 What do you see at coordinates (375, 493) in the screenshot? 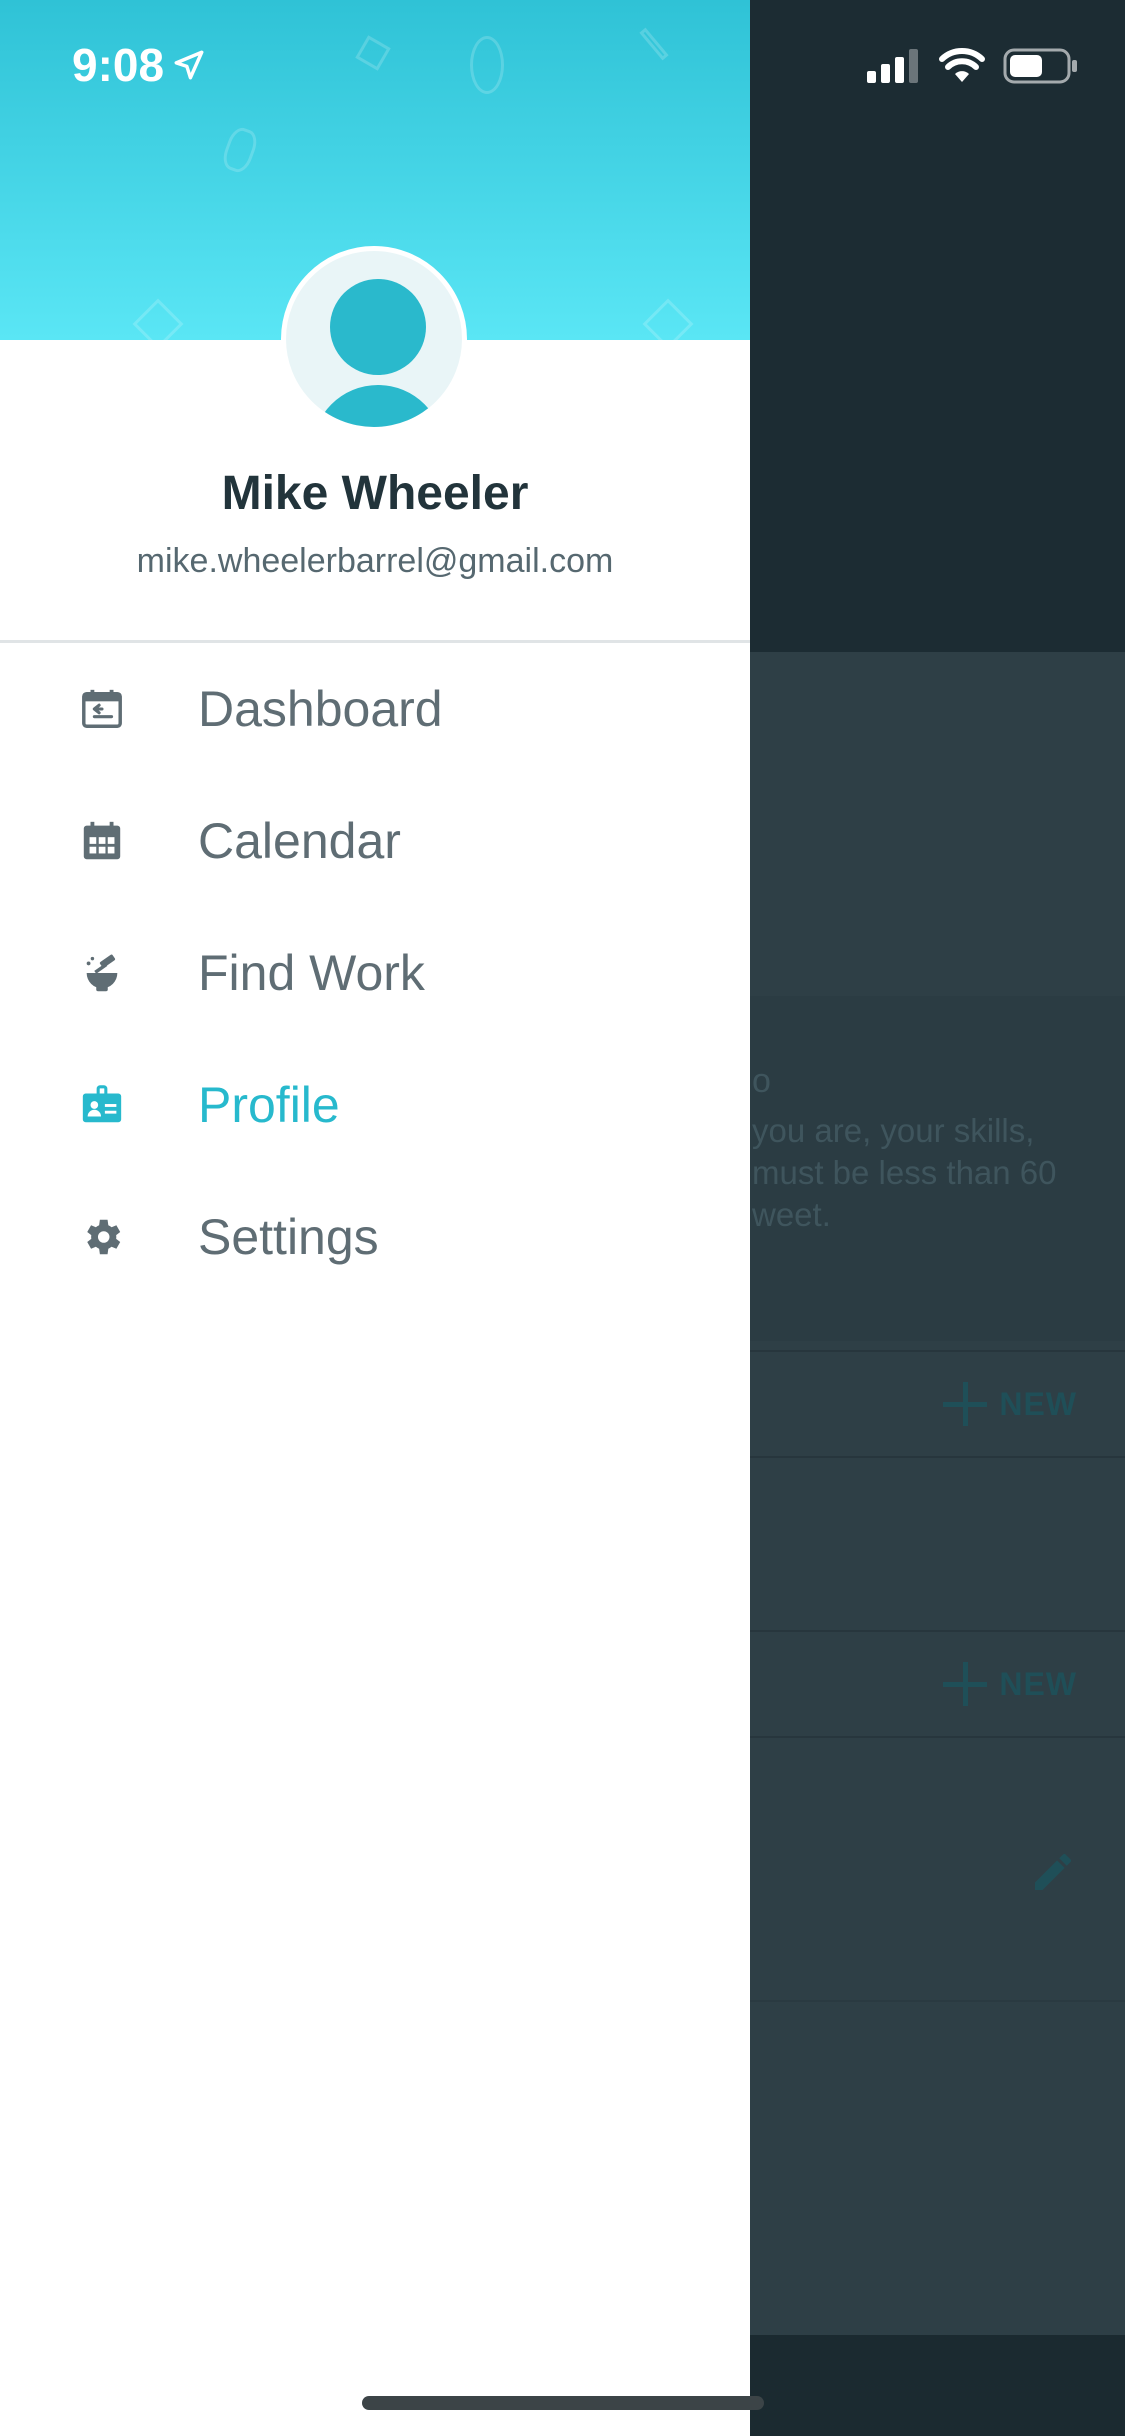
I see `user-name: Mike Wheeler` at bounding box center [375, 493].